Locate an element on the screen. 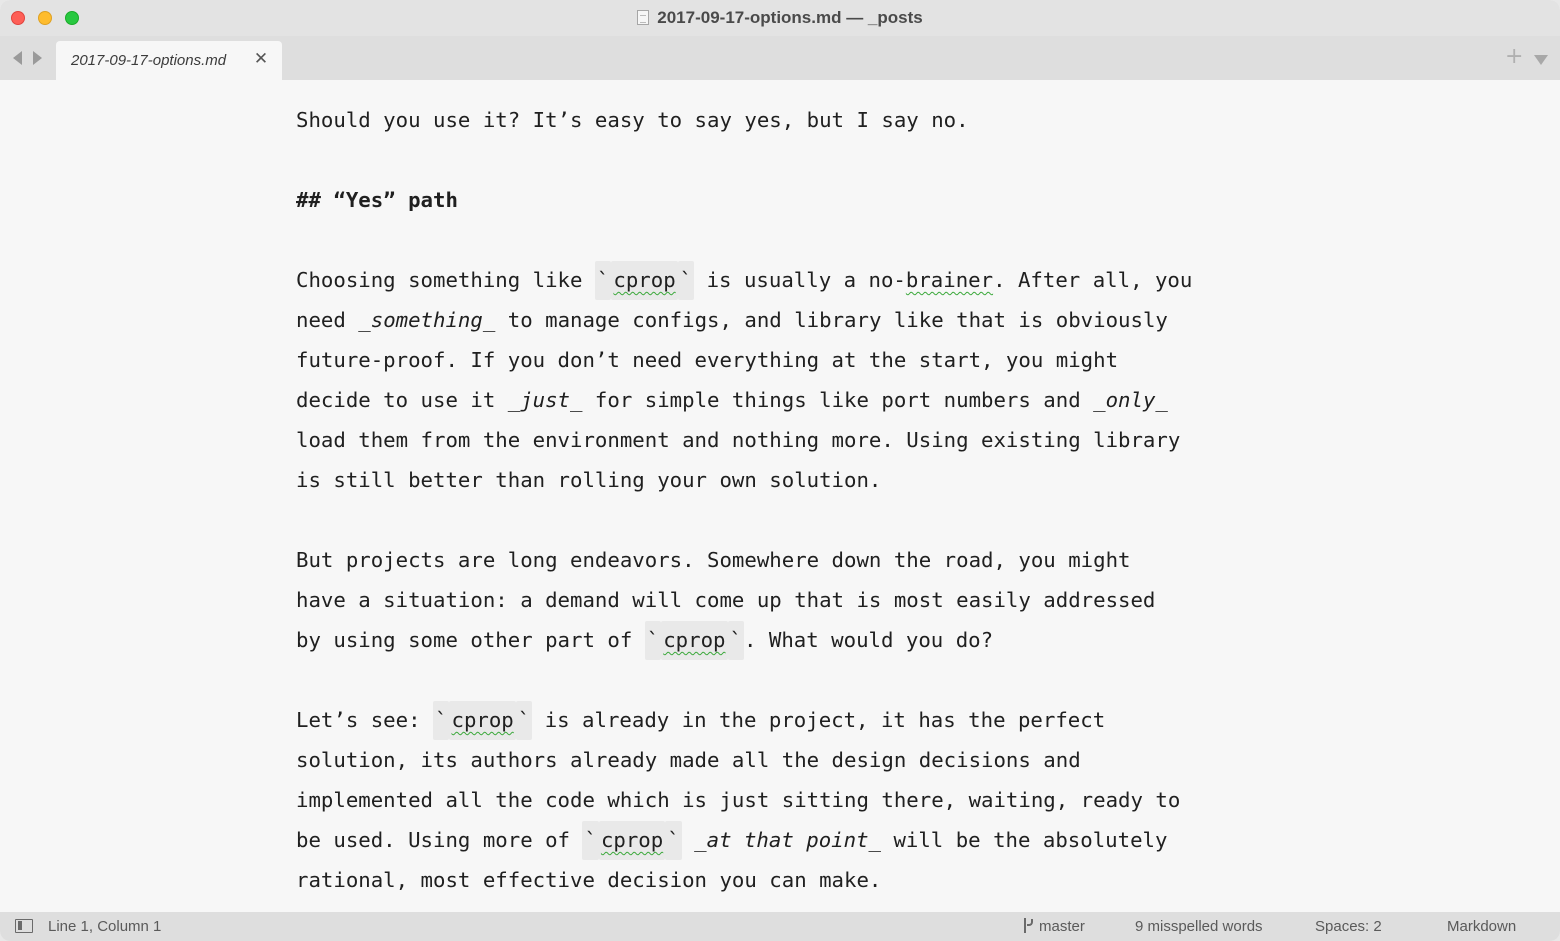 The height and width of the screenshot is (941, 1560). tab-back-arrow-icon is located at coordinates (17, 58).